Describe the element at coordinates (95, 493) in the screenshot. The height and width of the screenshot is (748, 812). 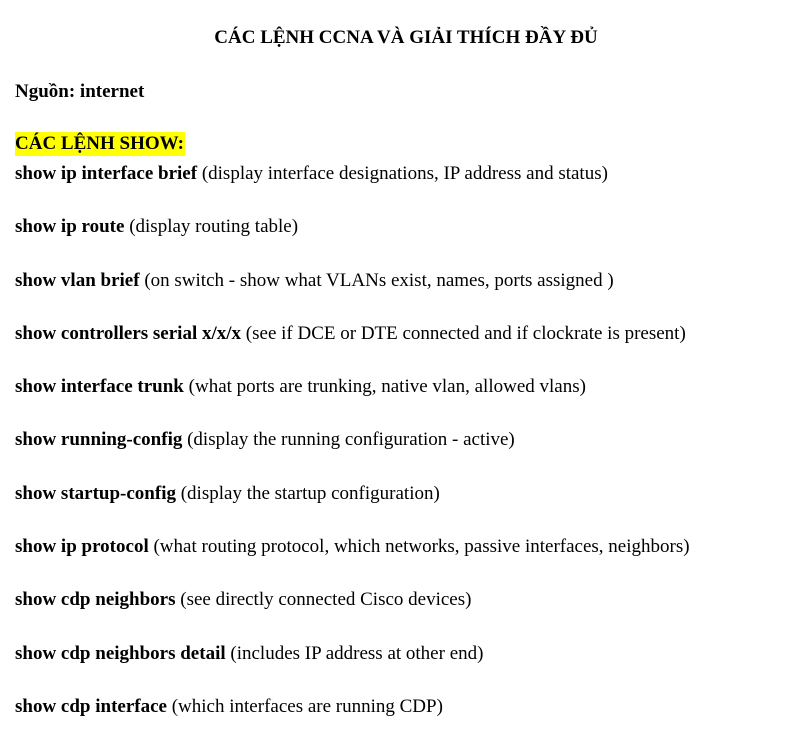
I see `command-text: show startup-config` at that location.